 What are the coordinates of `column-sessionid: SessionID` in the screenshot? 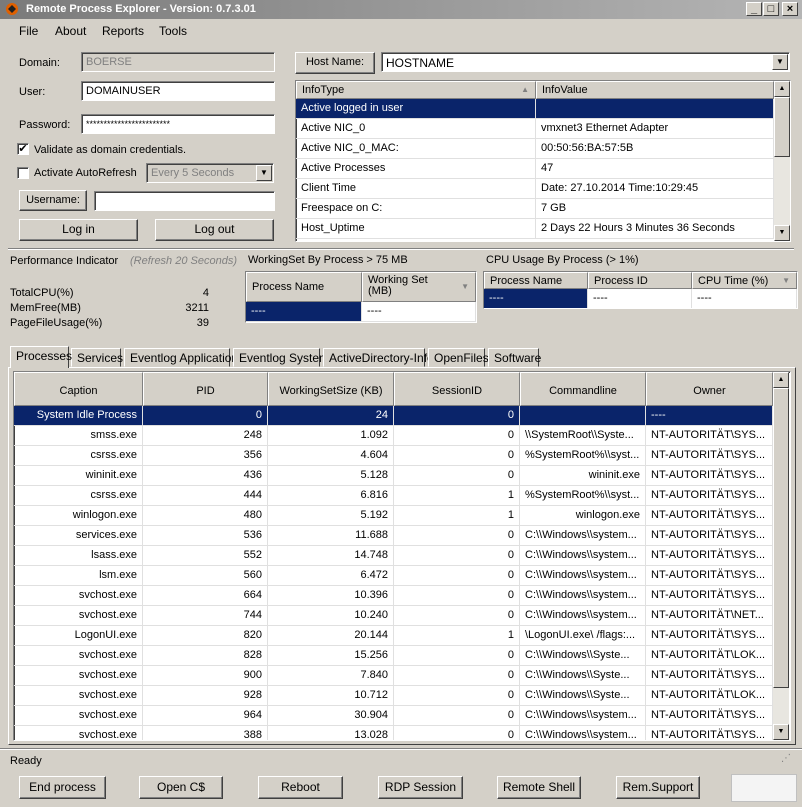 It's located at (457, 389).